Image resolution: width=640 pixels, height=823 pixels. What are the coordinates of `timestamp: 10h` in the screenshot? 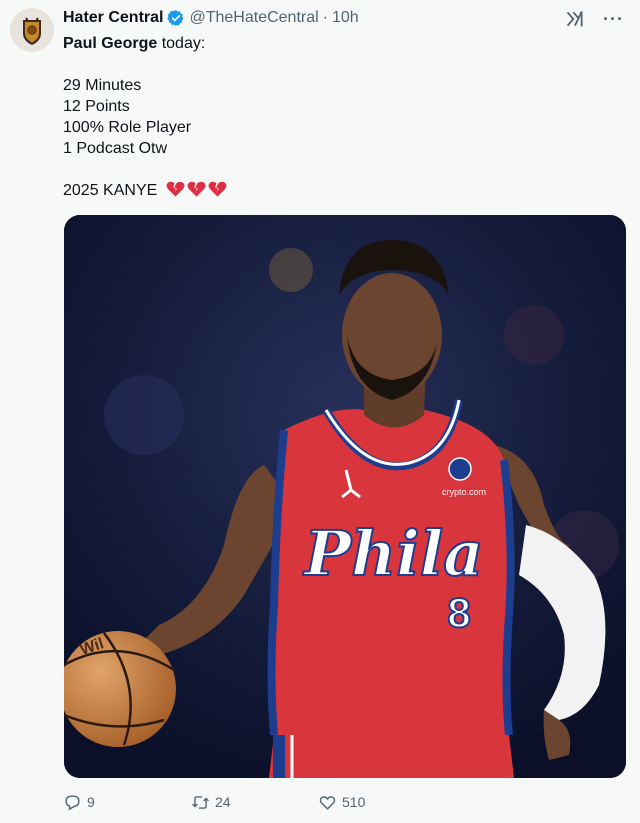 It's located at (345, 18).